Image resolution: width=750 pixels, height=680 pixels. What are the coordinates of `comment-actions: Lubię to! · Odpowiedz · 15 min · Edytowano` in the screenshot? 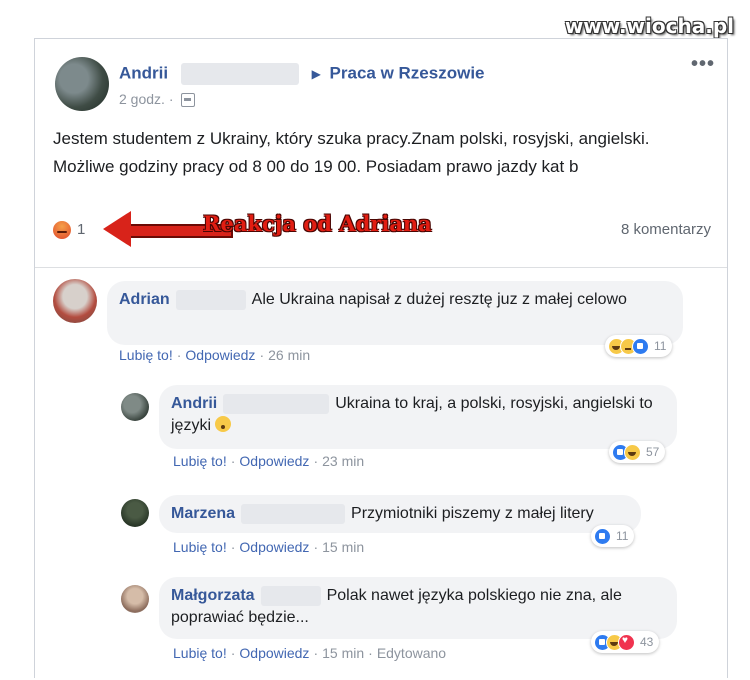 It's located at (309, 653).